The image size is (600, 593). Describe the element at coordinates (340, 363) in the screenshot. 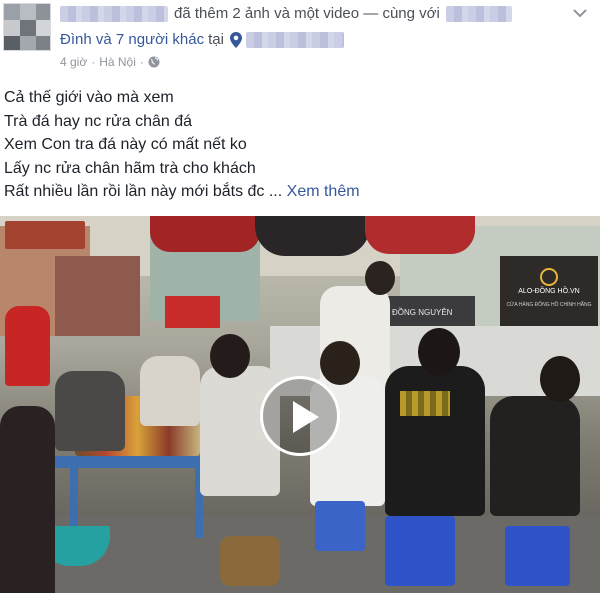

I see `person-seated-4-head` at that location.